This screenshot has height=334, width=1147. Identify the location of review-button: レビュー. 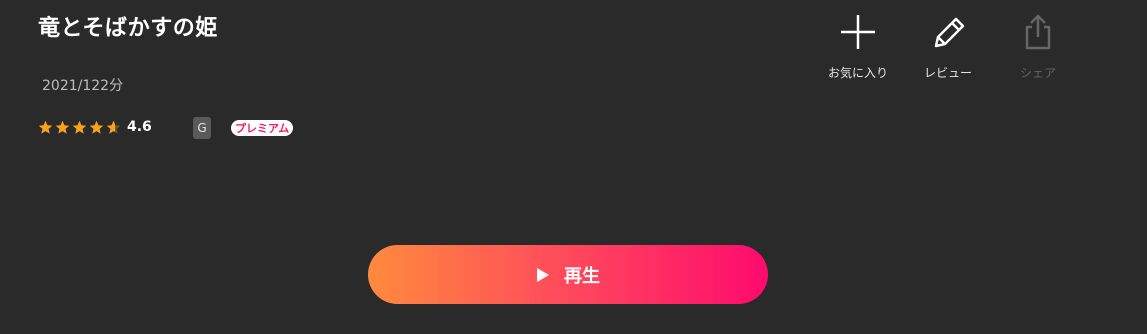
(948, 46).